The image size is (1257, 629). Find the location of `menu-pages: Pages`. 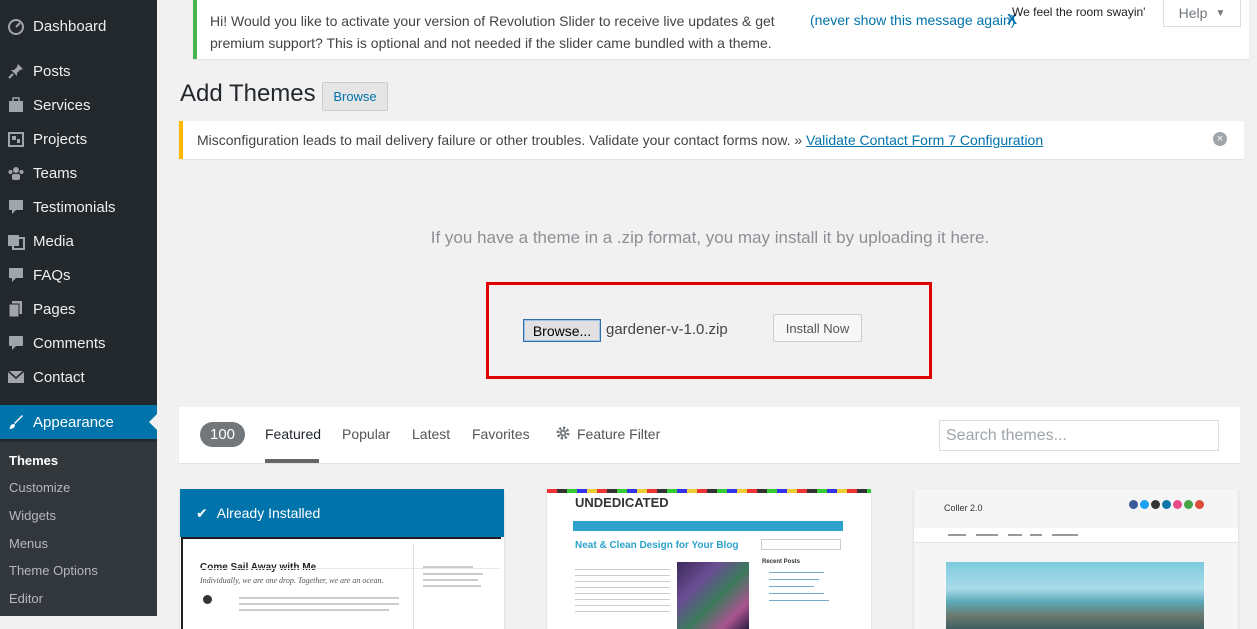

menu-pages: Pages is located at coordinates (78, 309).